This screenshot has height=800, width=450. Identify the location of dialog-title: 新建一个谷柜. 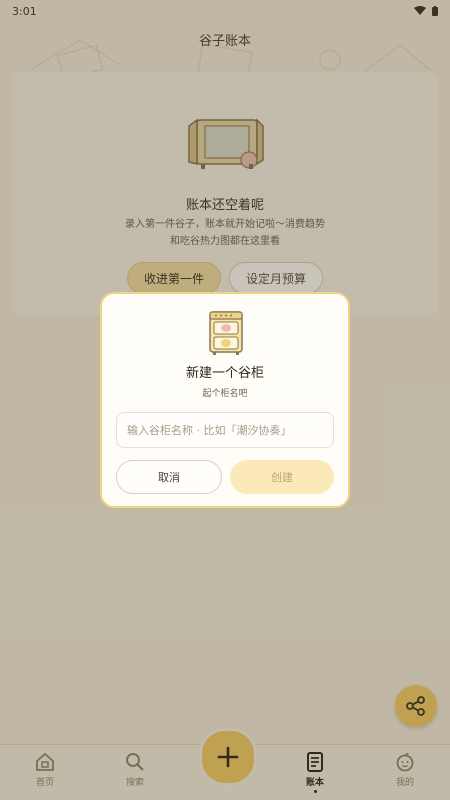
(224, 373).